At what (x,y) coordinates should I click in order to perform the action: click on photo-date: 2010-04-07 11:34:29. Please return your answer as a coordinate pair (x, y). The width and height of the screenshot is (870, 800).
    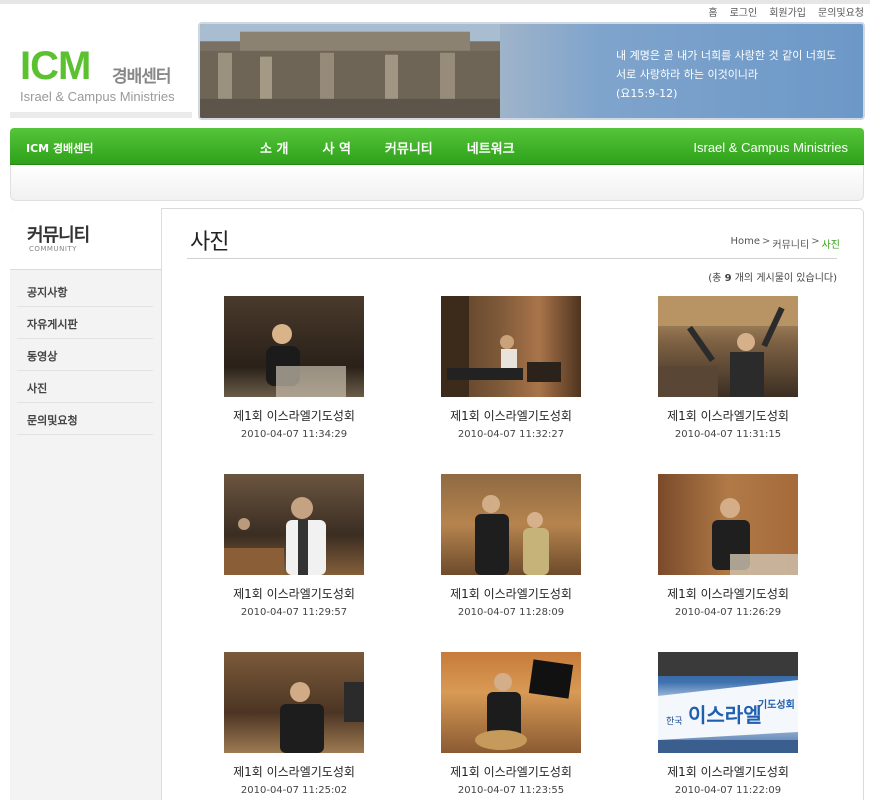
    Looking at the image, I should click on (294, 434).